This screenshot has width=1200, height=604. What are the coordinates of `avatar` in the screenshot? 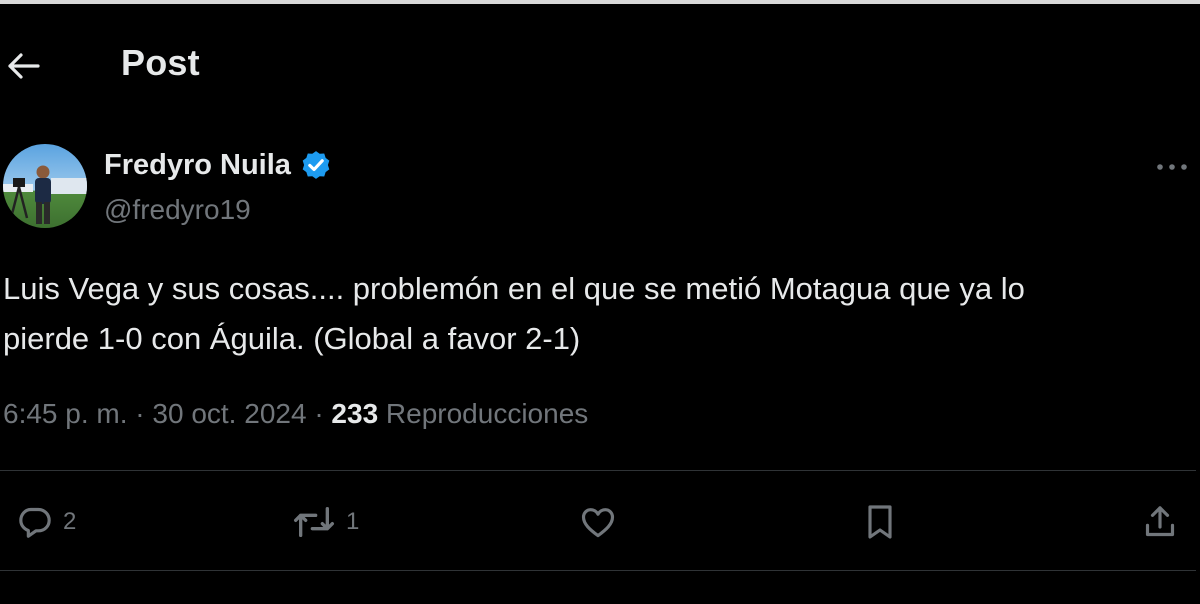 It's located at (45, 186).